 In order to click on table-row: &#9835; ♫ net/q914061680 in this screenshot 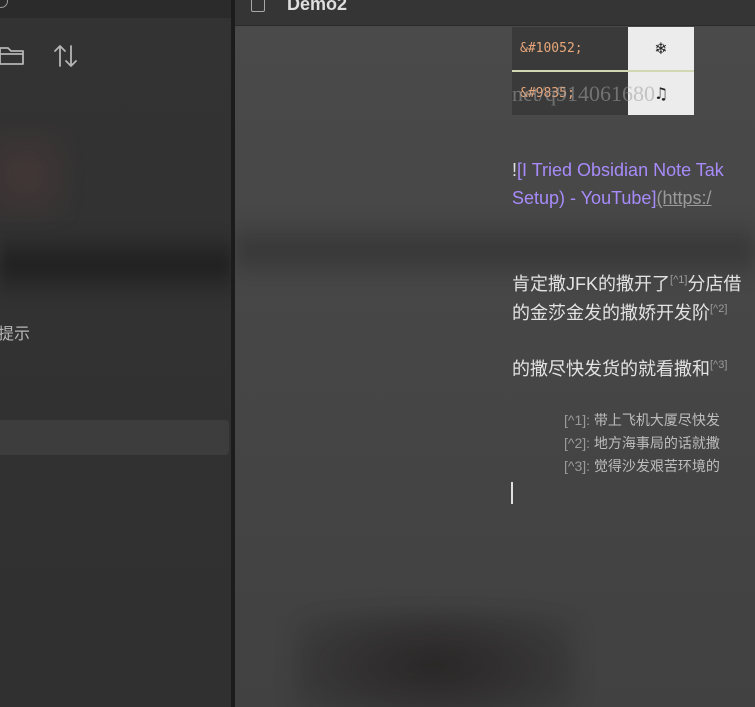, I will do `click(603, 93)`.